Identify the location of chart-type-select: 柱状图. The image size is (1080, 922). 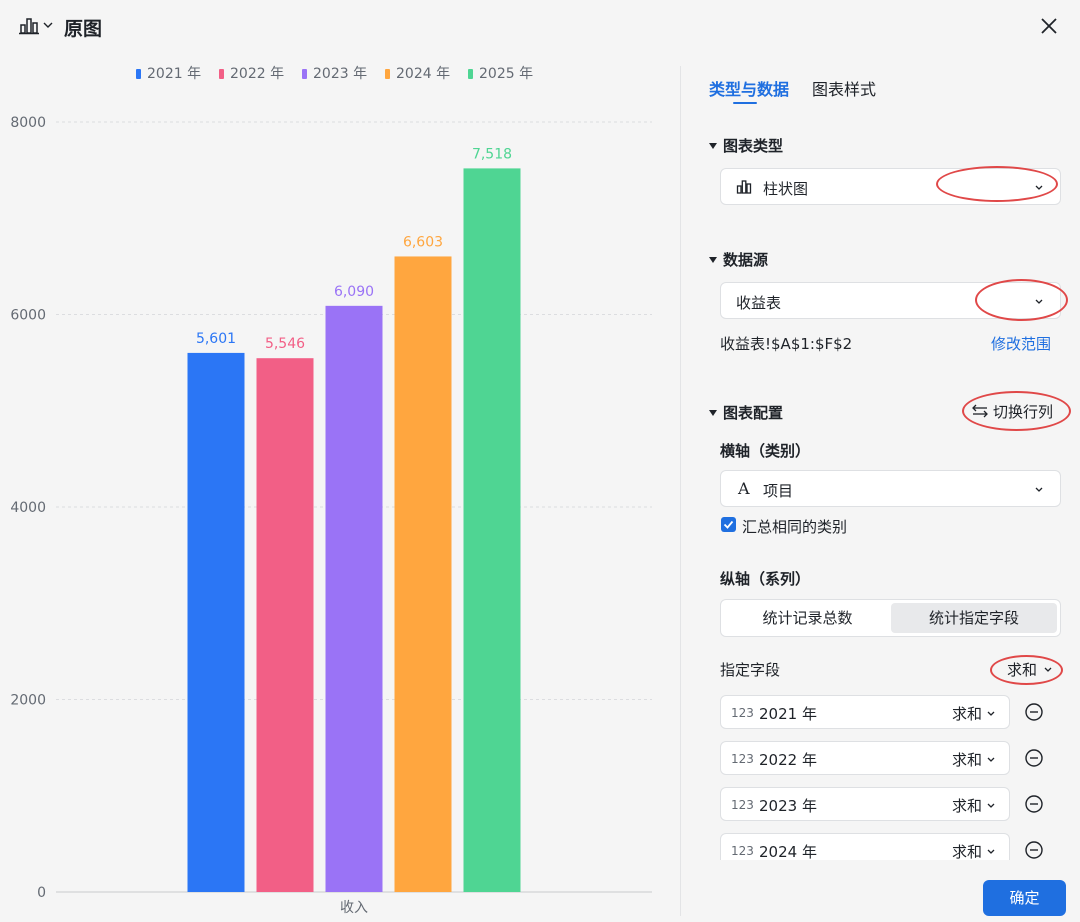
(890, 186).